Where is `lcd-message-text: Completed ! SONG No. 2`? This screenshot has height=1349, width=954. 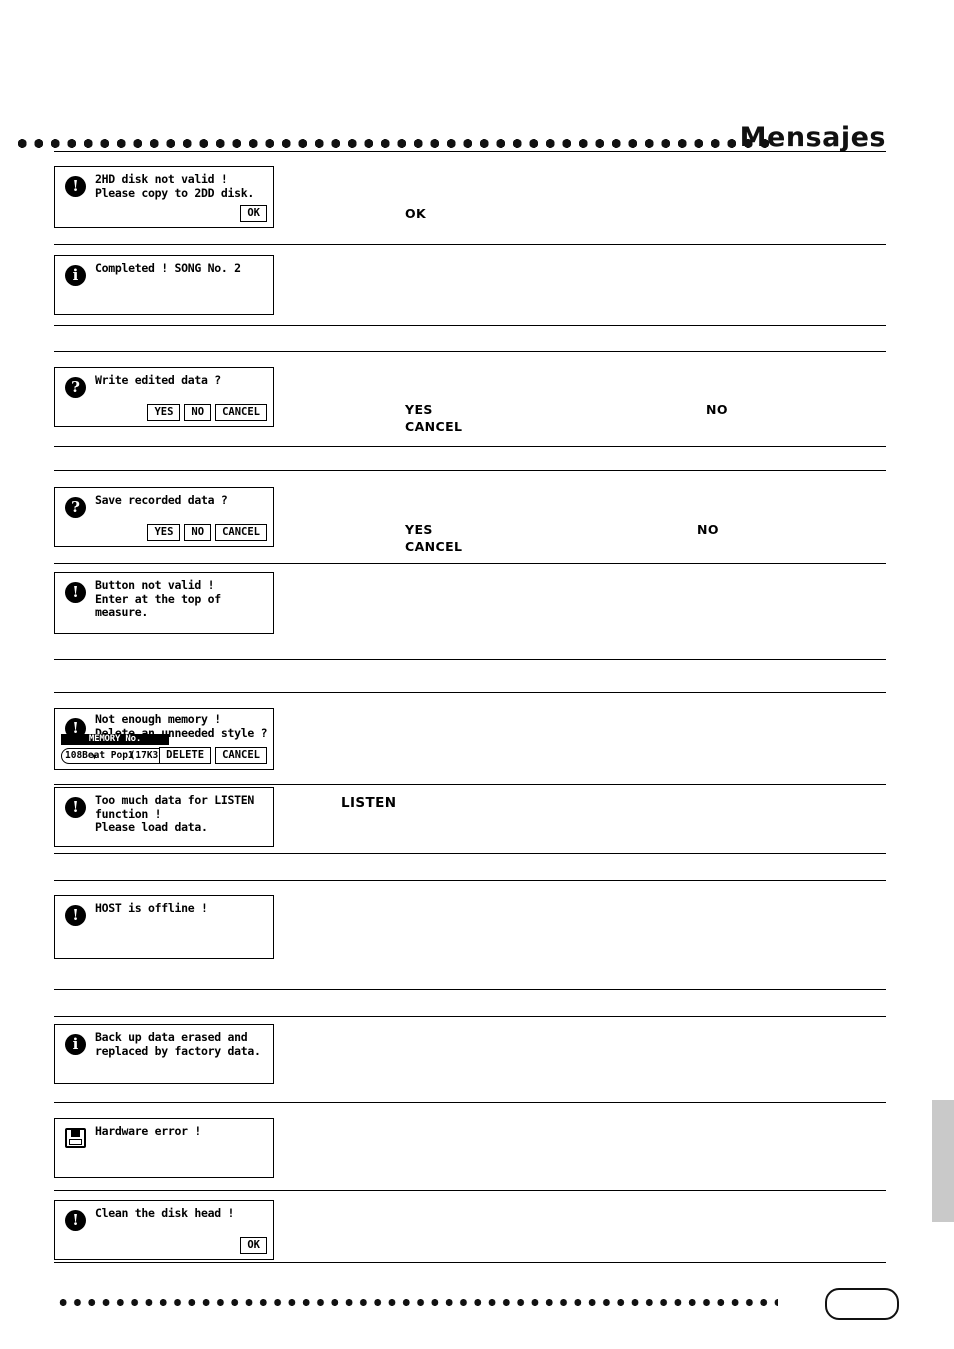
lcd-message-text: Completed ! SONG No. 2 is located at coordinates (168, 268).